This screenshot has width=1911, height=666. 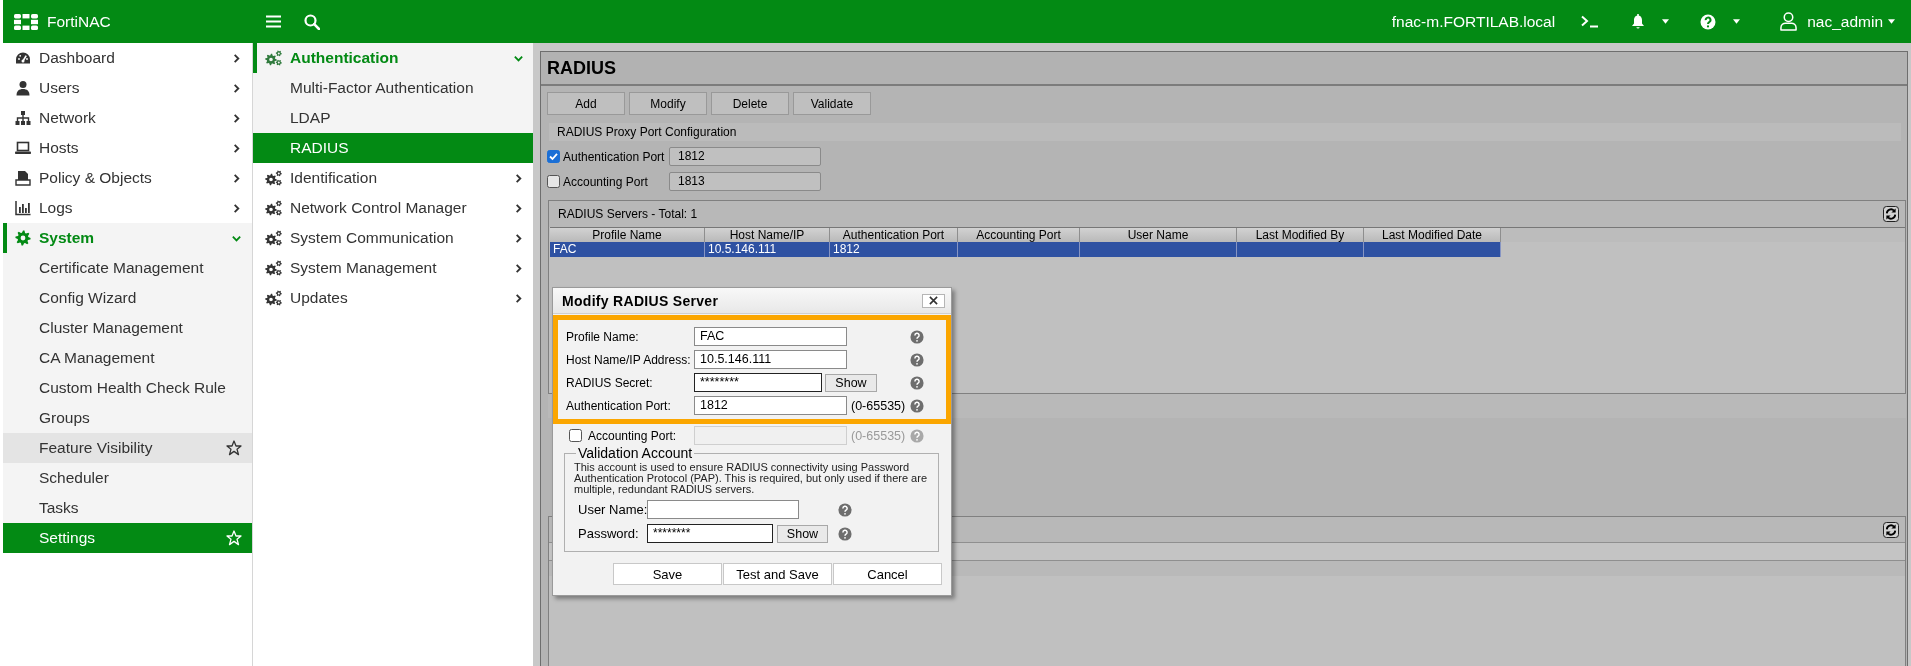 What do you see at coordinates (610, 382) in the screenshot?
I see `field-label: RADIUS Secret:` at bounding box center [610, 382].